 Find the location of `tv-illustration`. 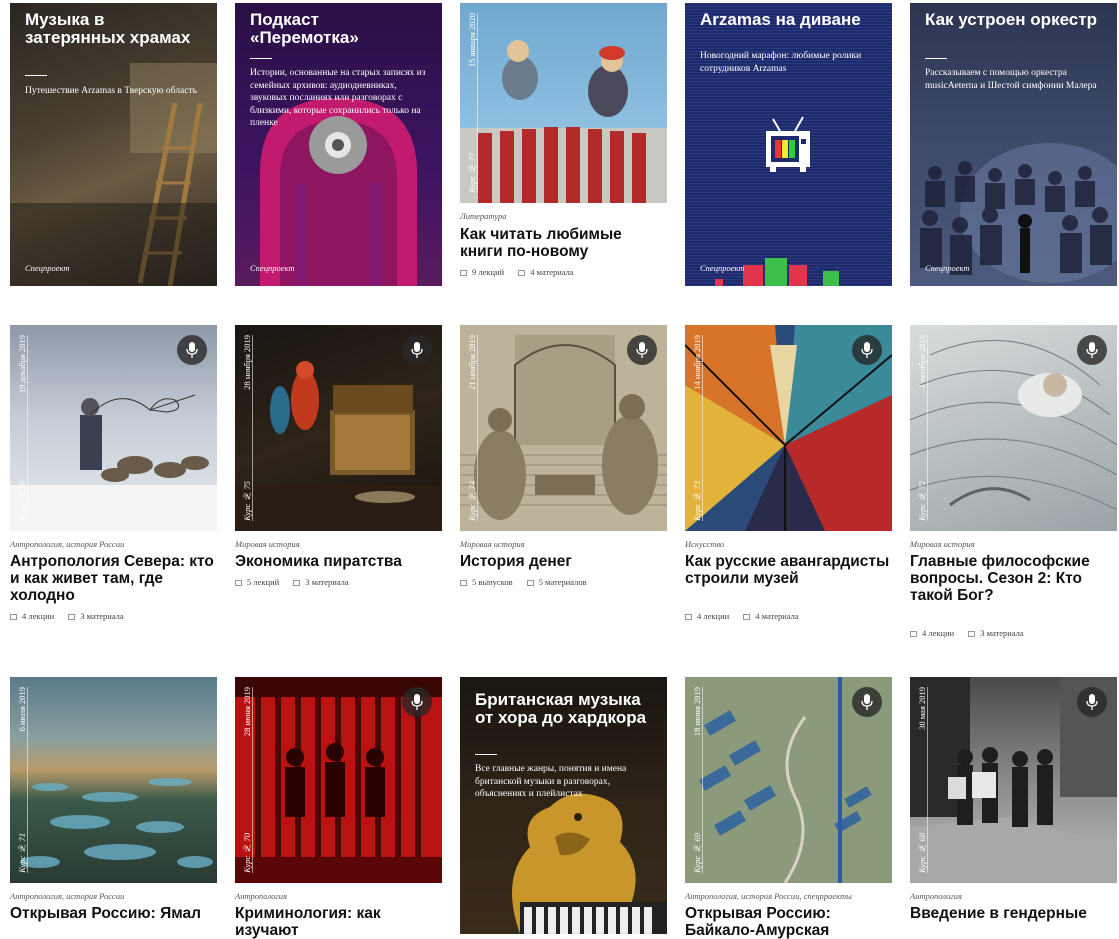

tv-illustration is located at coordinates (788, 144).